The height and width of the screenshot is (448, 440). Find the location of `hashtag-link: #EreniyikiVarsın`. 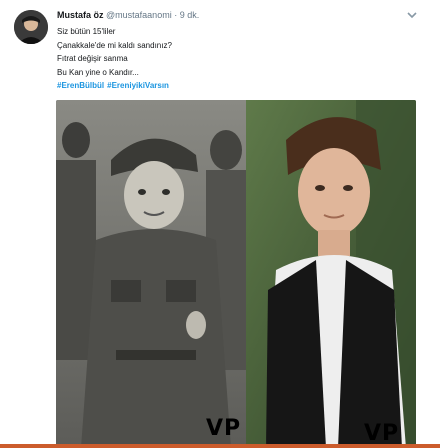

hashtag-link: #EreniyikiVarsın is located at coordinates (138, 85).